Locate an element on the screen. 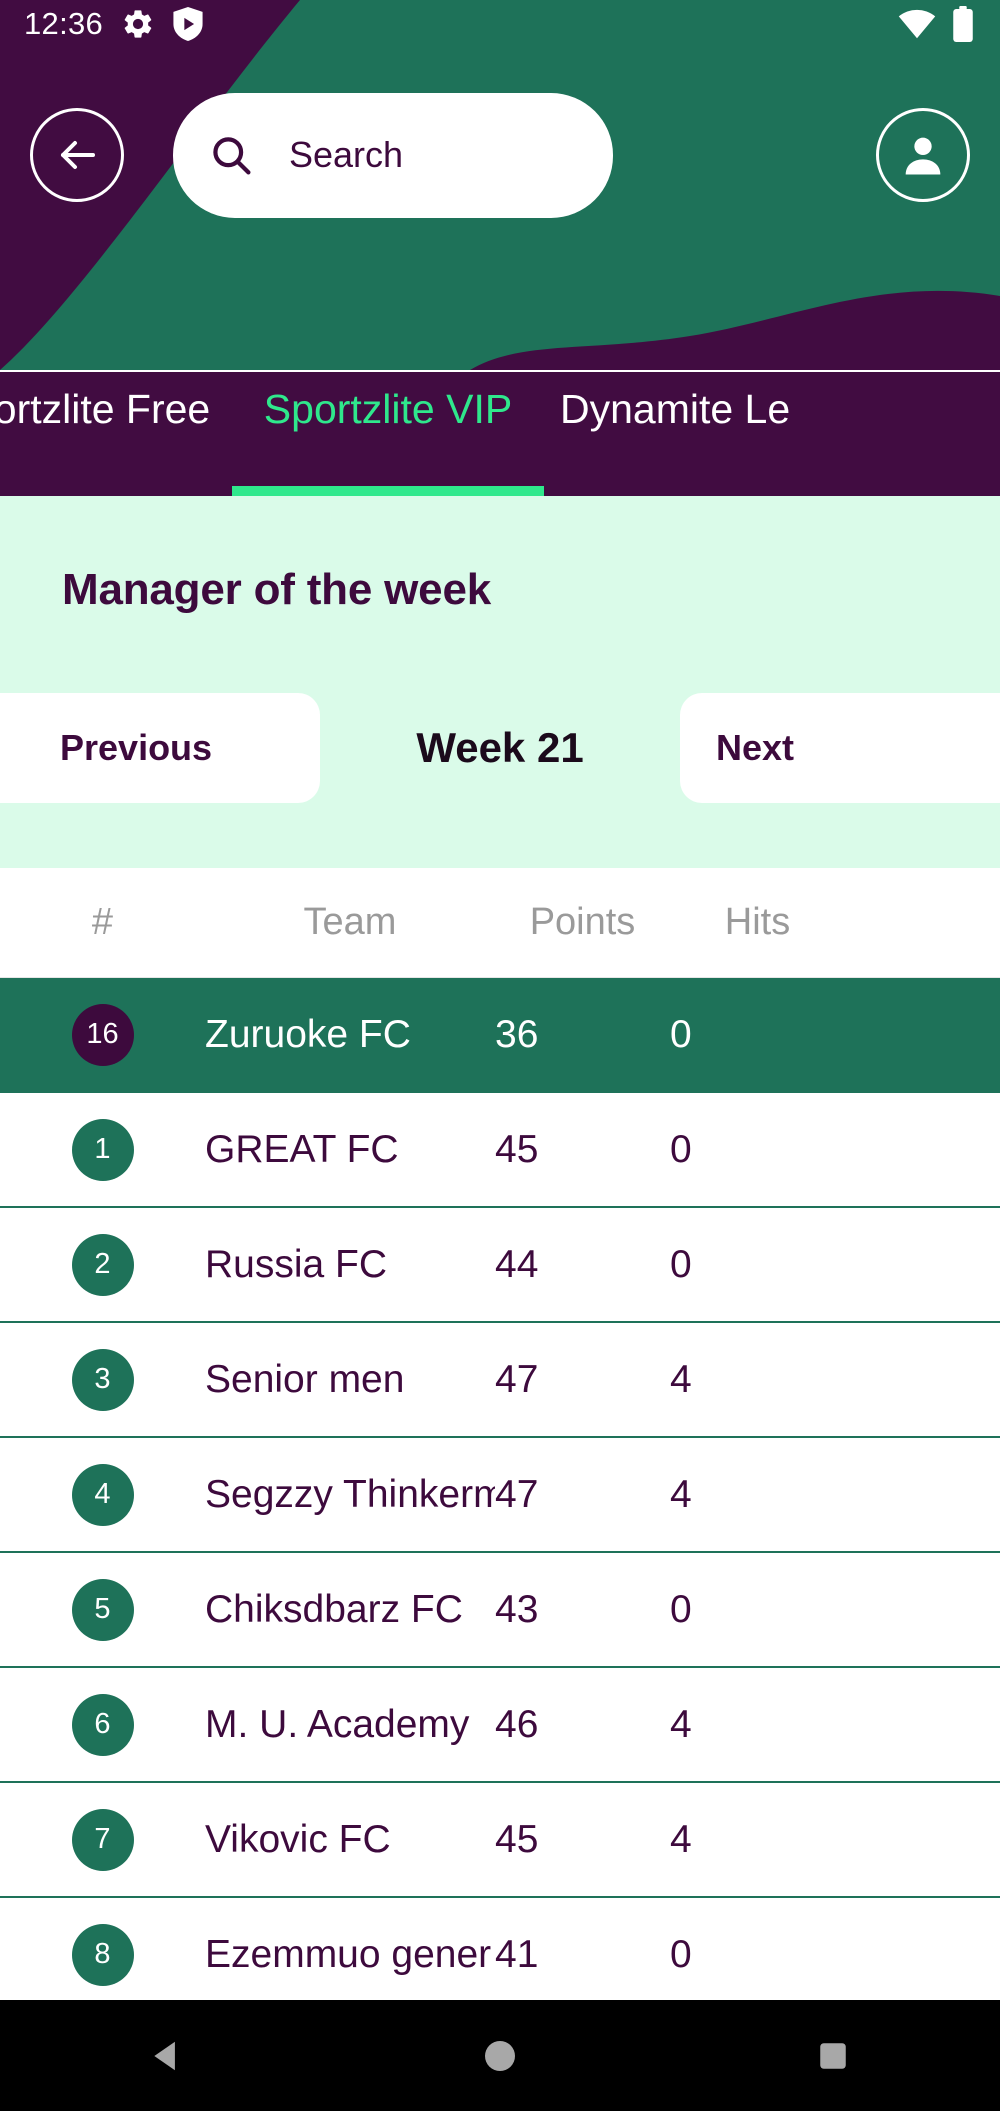  rank-badge: 16 is located at coordinates (102, 1034).